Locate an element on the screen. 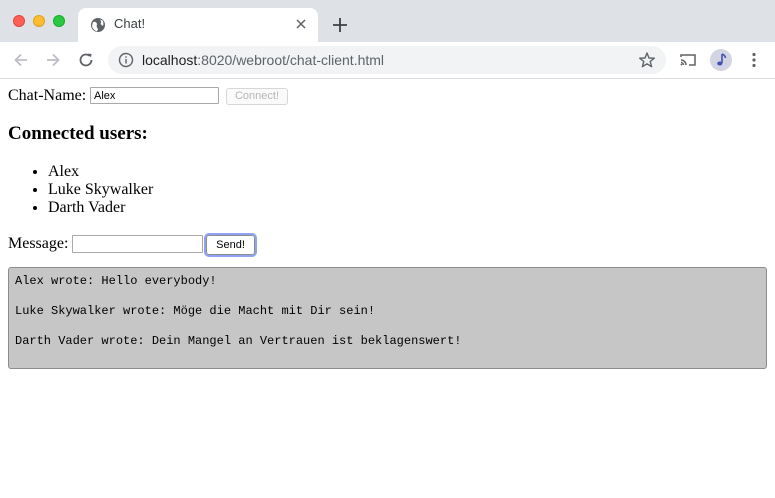  connect-button: Connect! is located at coordinates (257, 96).